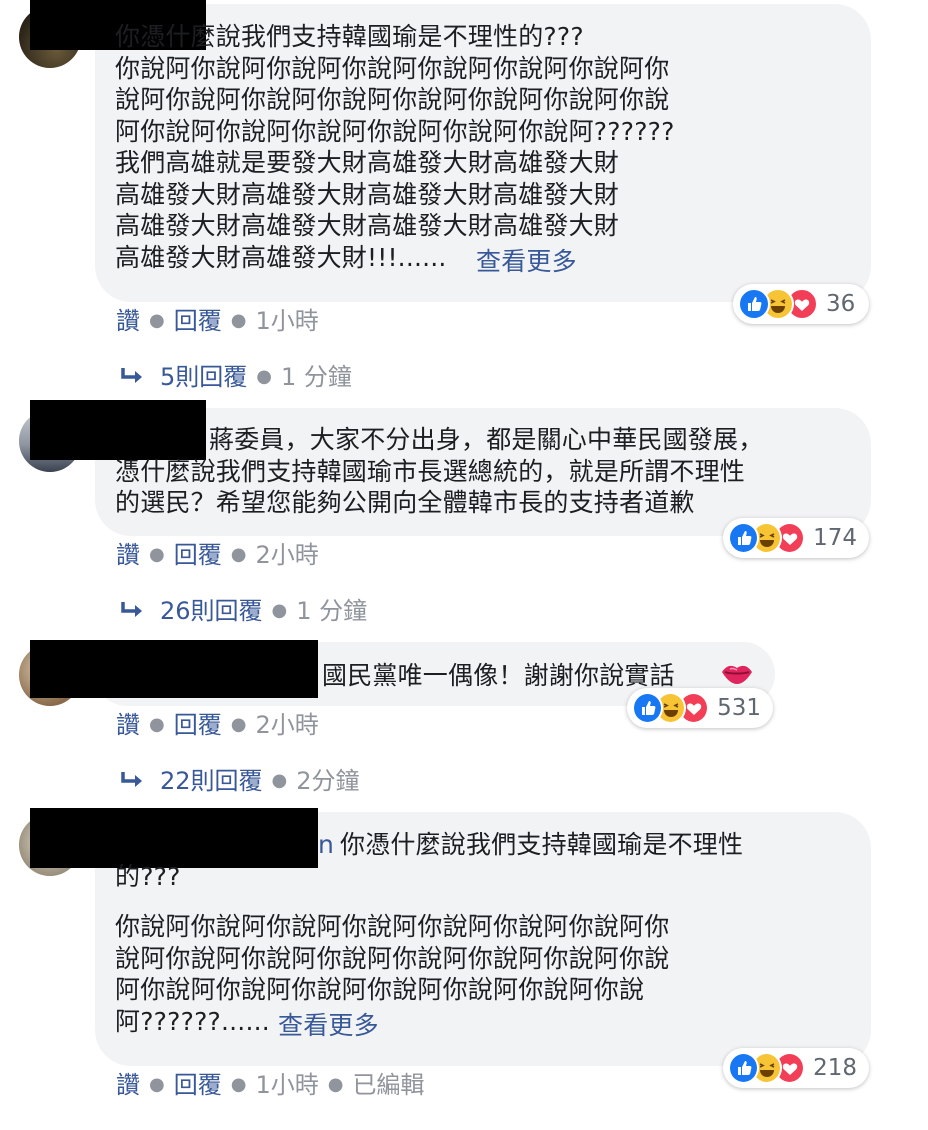 This screenshot has height=1130, width=928. Describe the element at coordinates (835, 538) in the screenshot. I see `reaction-count: 174` at that location.